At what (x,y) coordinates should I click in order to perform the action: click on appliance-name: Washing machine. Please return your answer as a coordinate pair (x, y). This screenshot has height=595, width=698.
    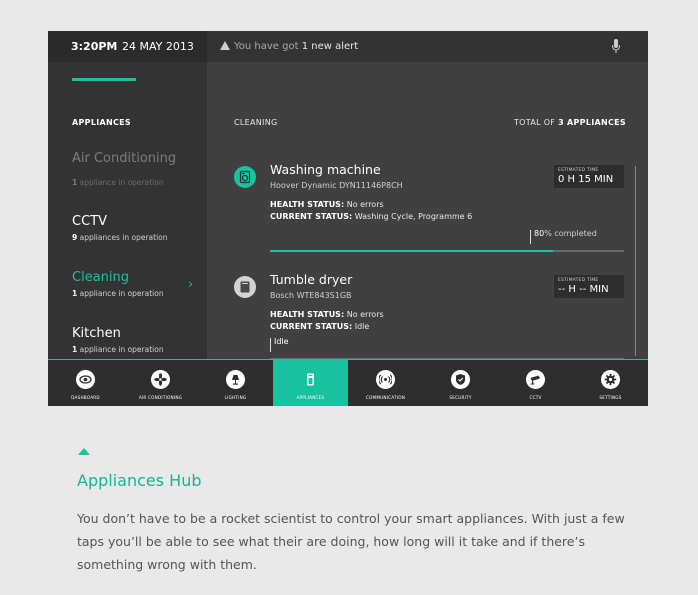
    Looking at the image, I should click on (325, 169).